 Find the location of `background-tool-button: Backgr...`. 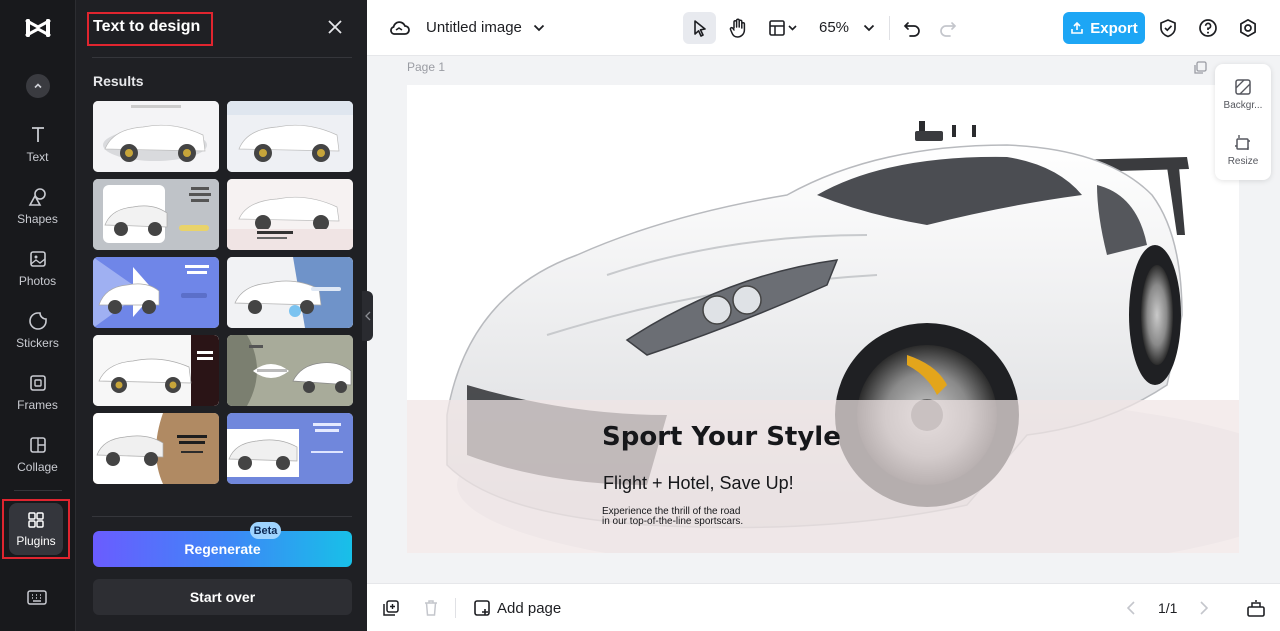

background-tool-button: Backgr... is located at coordinates (1243, 94).